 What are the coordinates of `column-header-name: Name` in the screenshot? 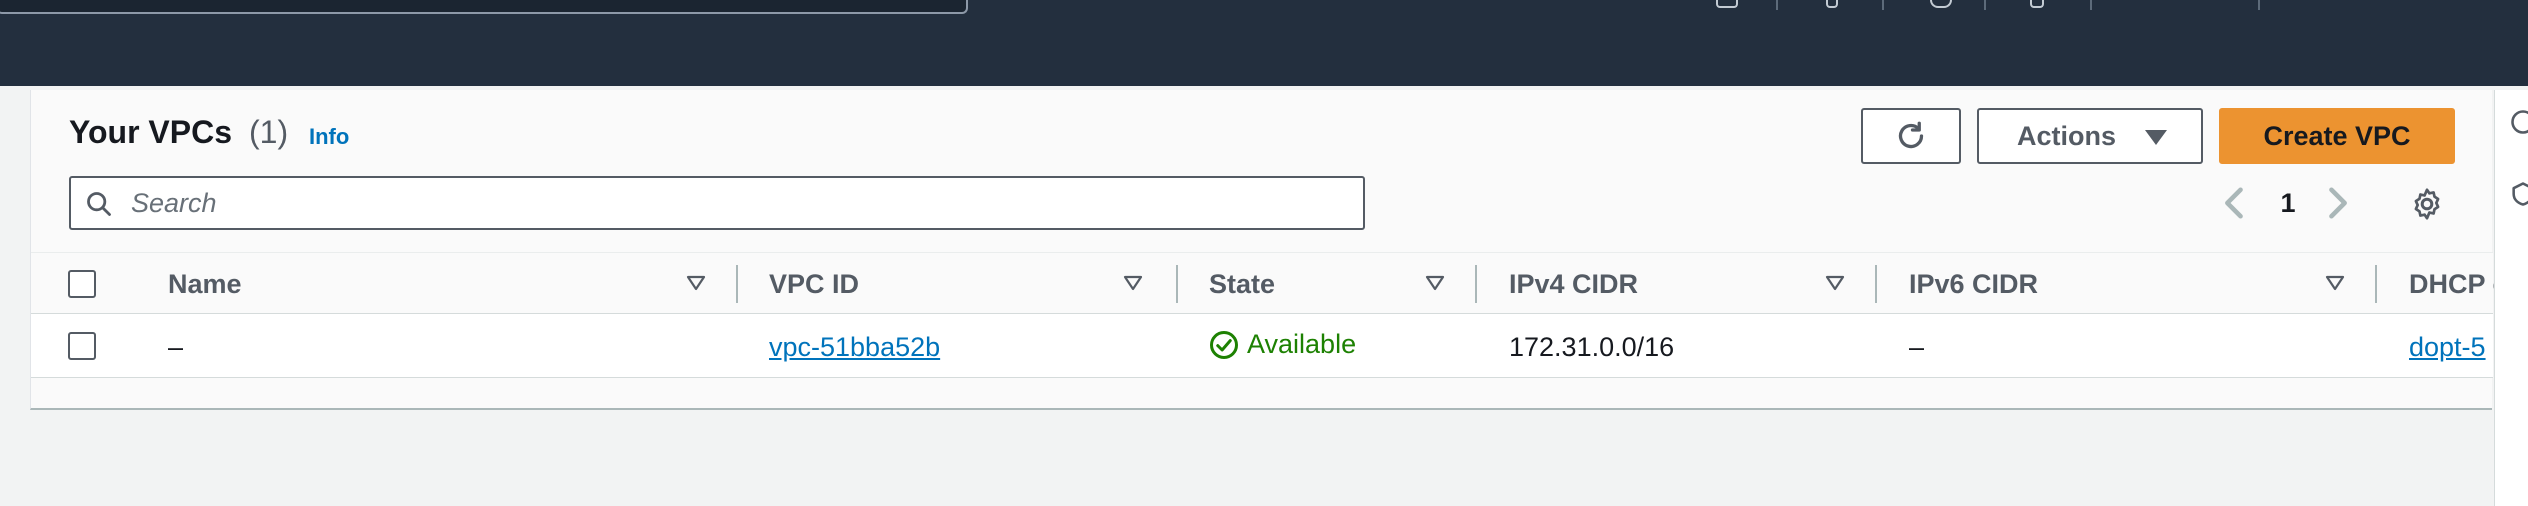 It's located at (205, 284).